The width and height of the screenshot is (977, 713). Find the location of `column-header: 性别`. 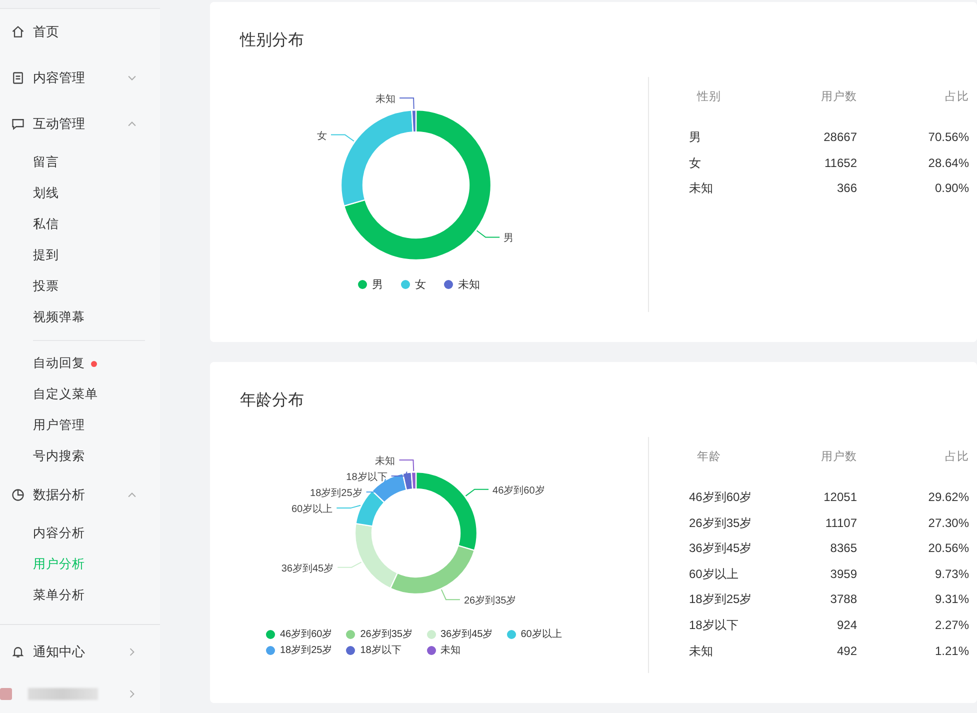

column-header: 性别 is located at coordinates (709, 97).